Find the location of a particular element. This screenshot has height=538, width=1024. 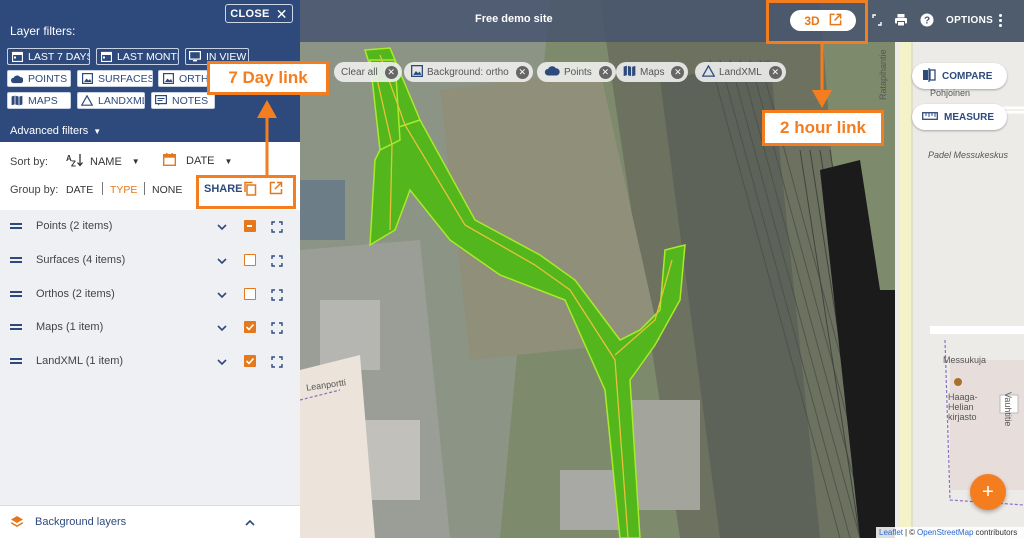

measure-label: MEASURE is located at coordinates (969, 117).